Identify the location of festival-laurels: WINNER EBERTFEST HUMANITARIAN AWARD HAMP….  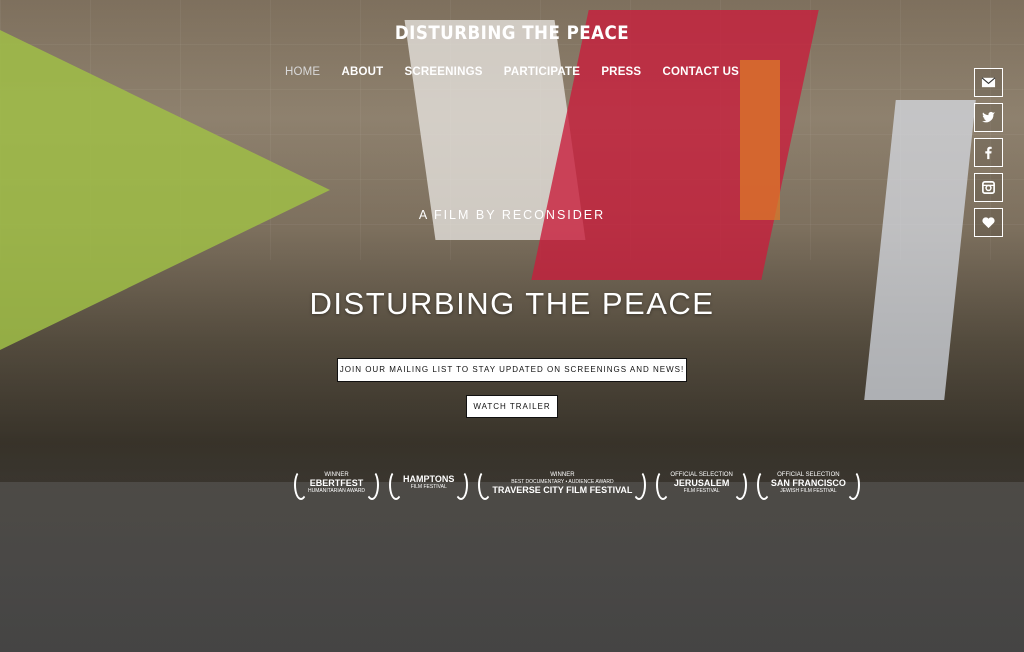
(577, 483).